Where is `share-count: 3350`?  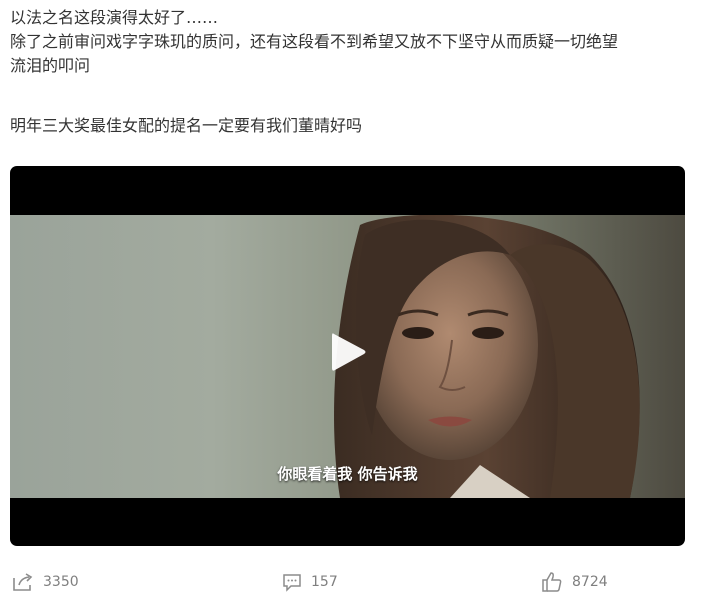
share-count: 3350 is located at coordinates (61, 582).